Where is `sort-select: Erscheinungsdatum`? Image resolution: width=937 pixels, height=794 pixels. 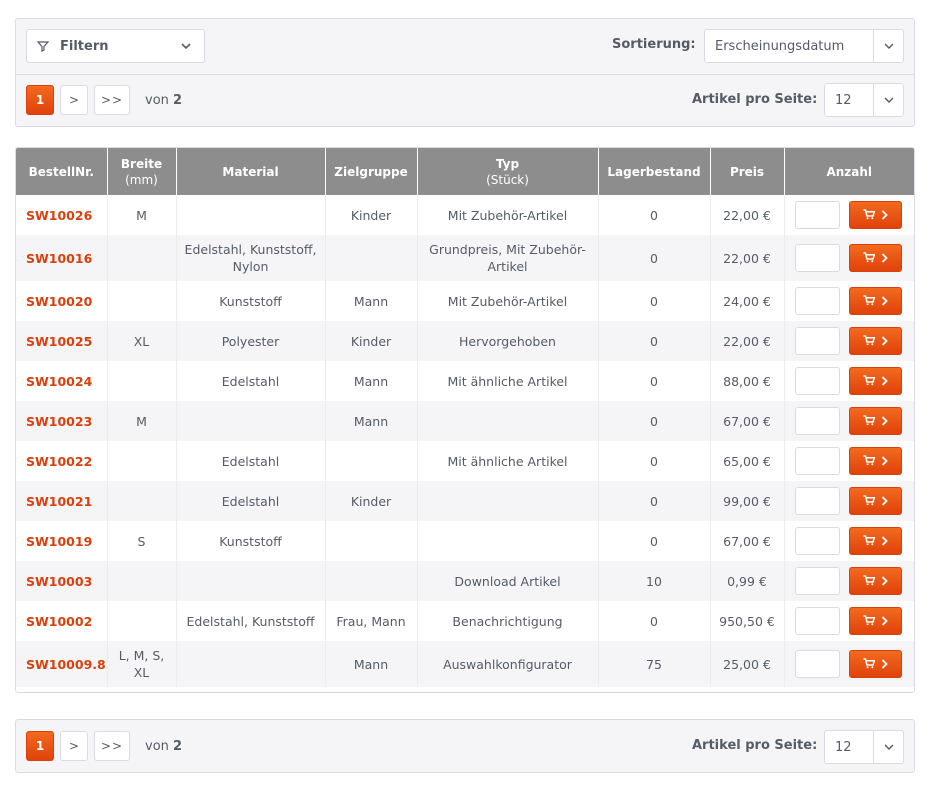
sort-select: Erscheinungsdatum is located at coordinates (804, 46).